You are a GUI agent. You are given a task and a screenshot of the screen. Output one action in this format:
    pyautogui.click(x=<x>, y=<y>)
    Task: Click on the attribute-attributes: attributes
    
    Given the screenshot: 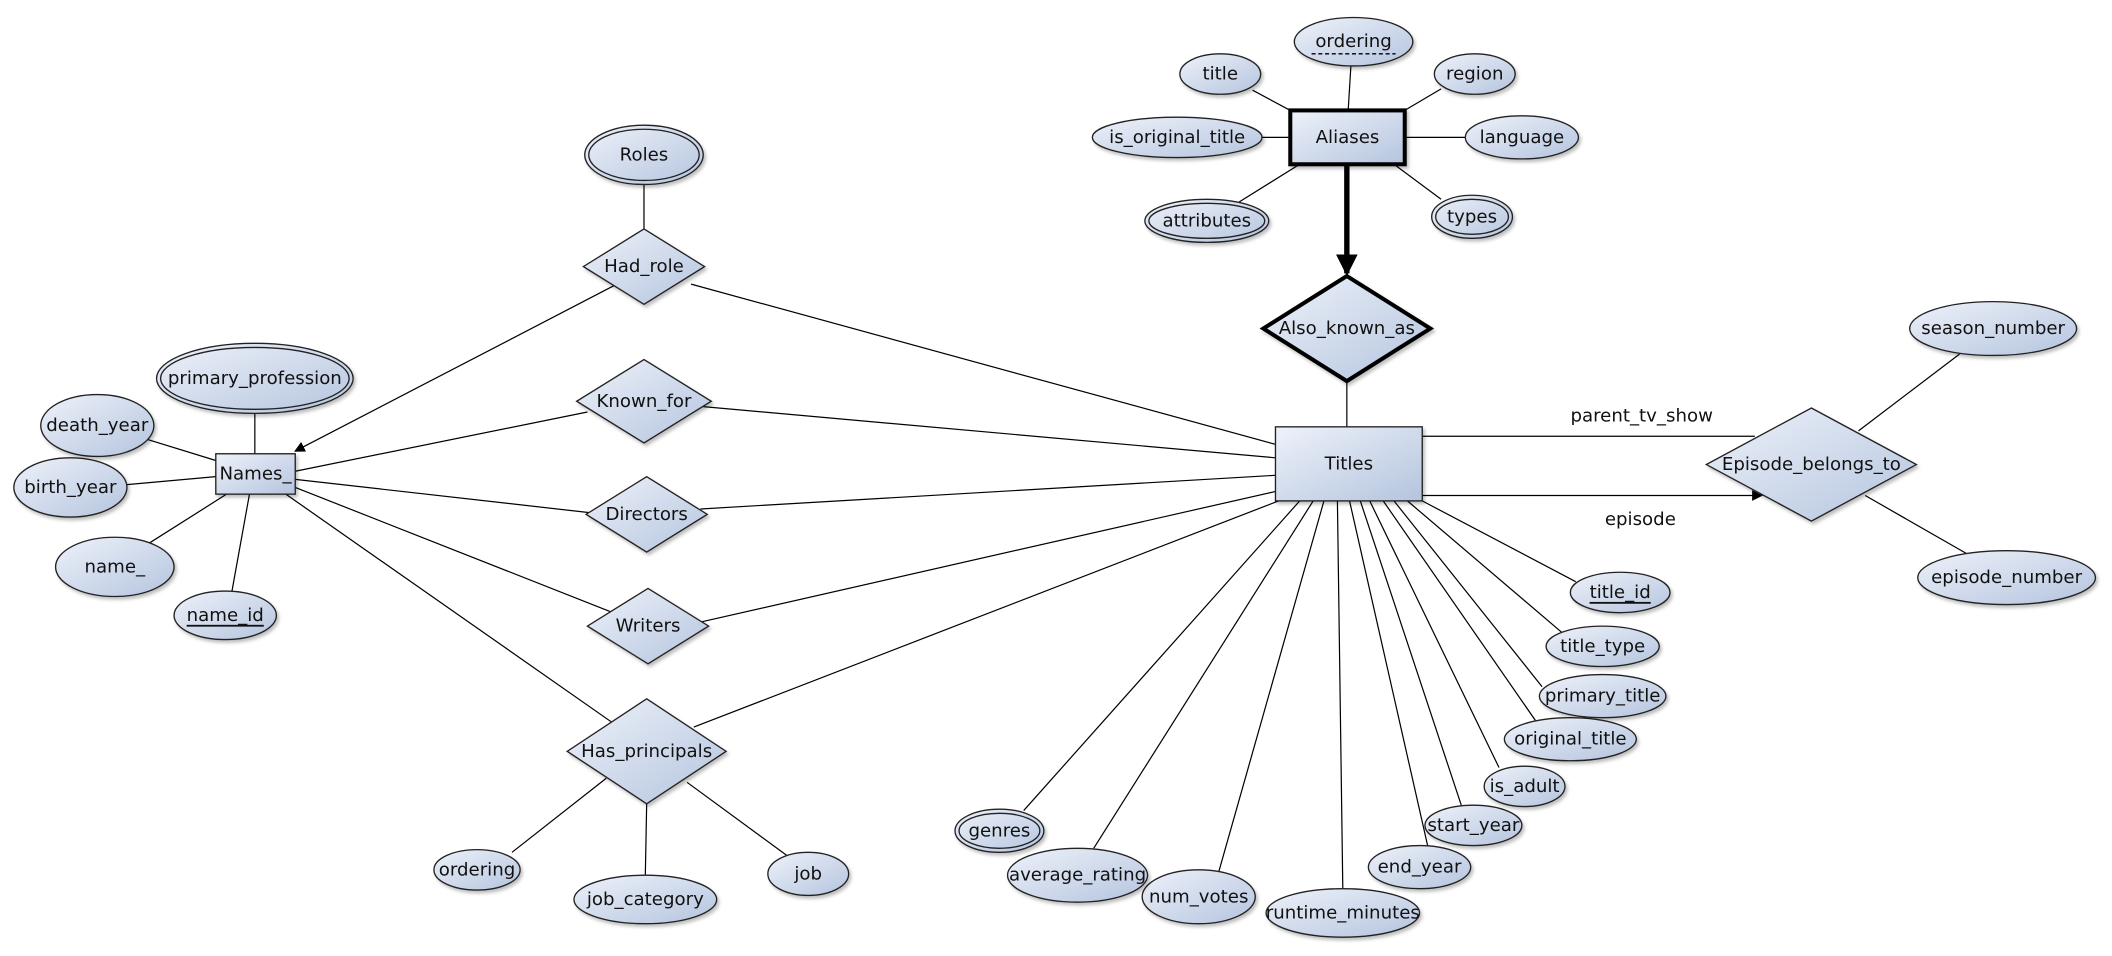 What is the action you would take?
    pyautogui.click(x=1207, y=221)
    